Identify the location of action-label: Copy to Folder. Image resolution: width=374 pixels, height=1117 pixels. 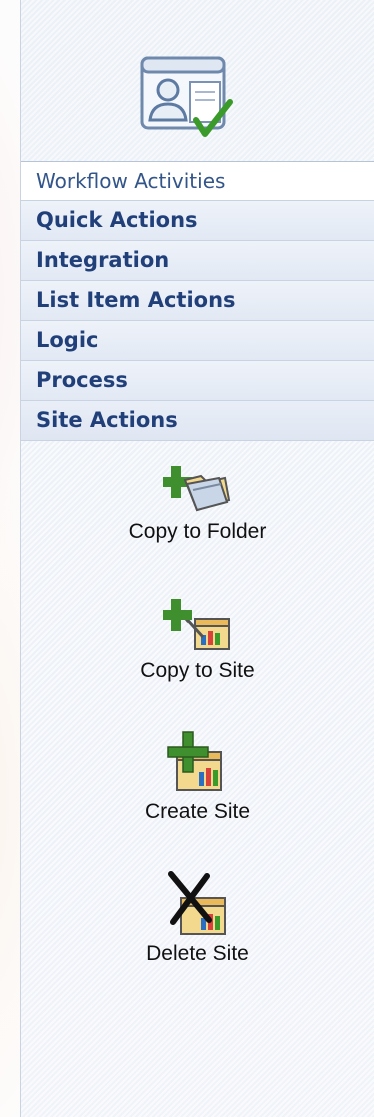
(197, 531).